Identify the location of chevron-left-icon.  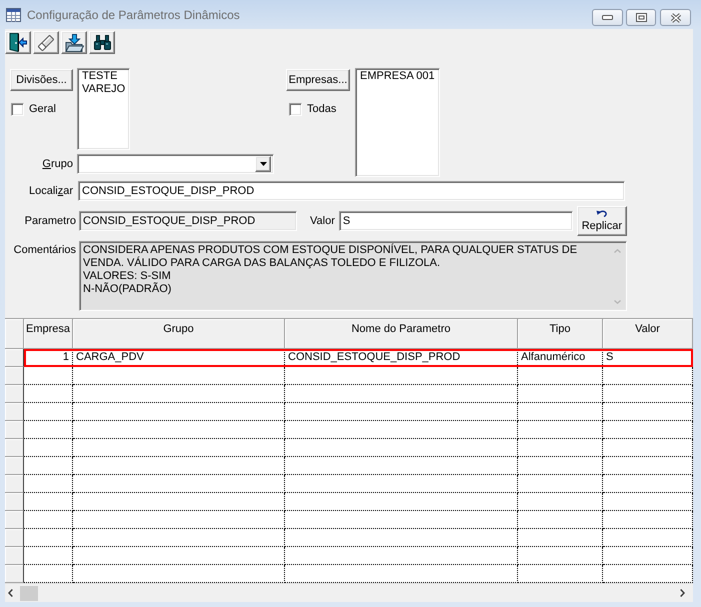
(10, 593).